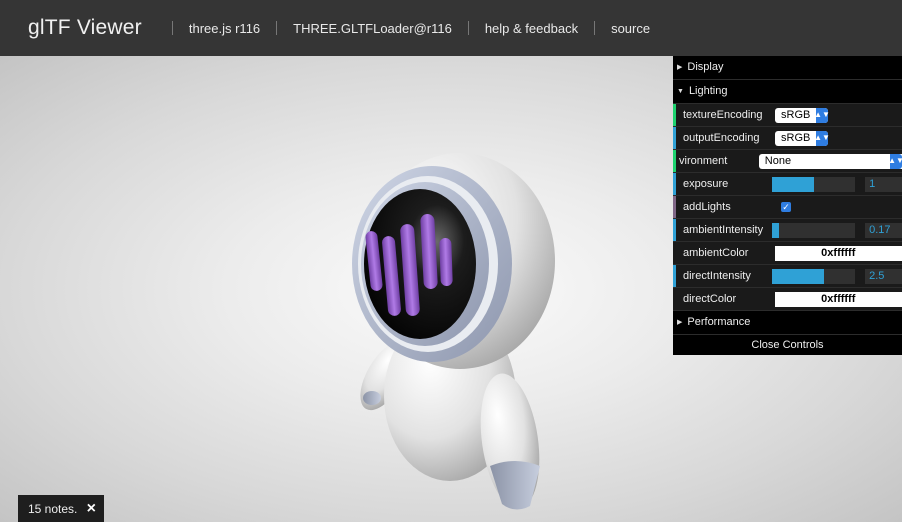  I want to click on add-lights-row: addLights ✓, so click(787, 207).